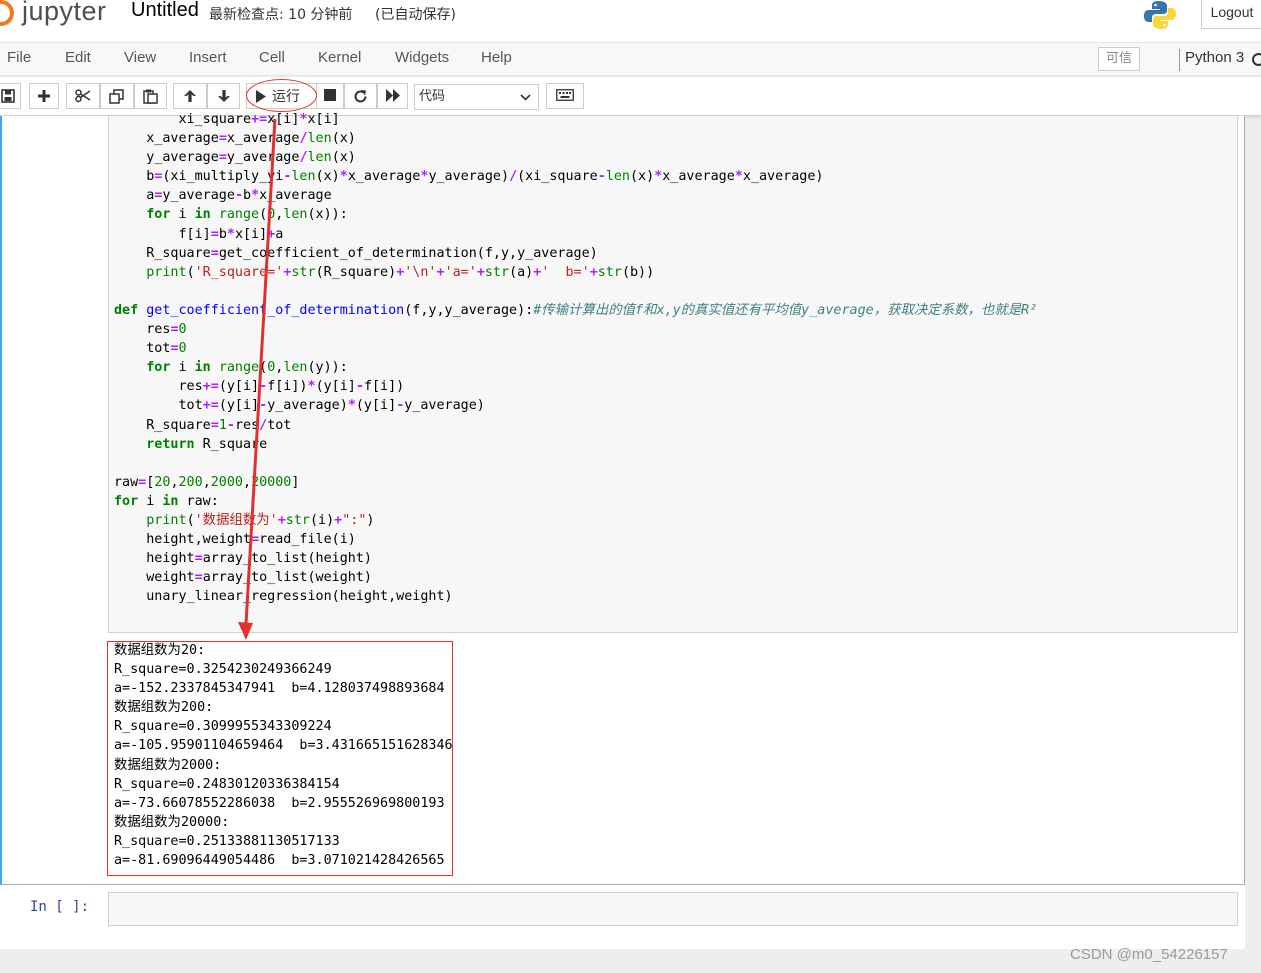 This screenshot has width=1261, height=973. I want to click on interrupt-button, so click(330, 96).